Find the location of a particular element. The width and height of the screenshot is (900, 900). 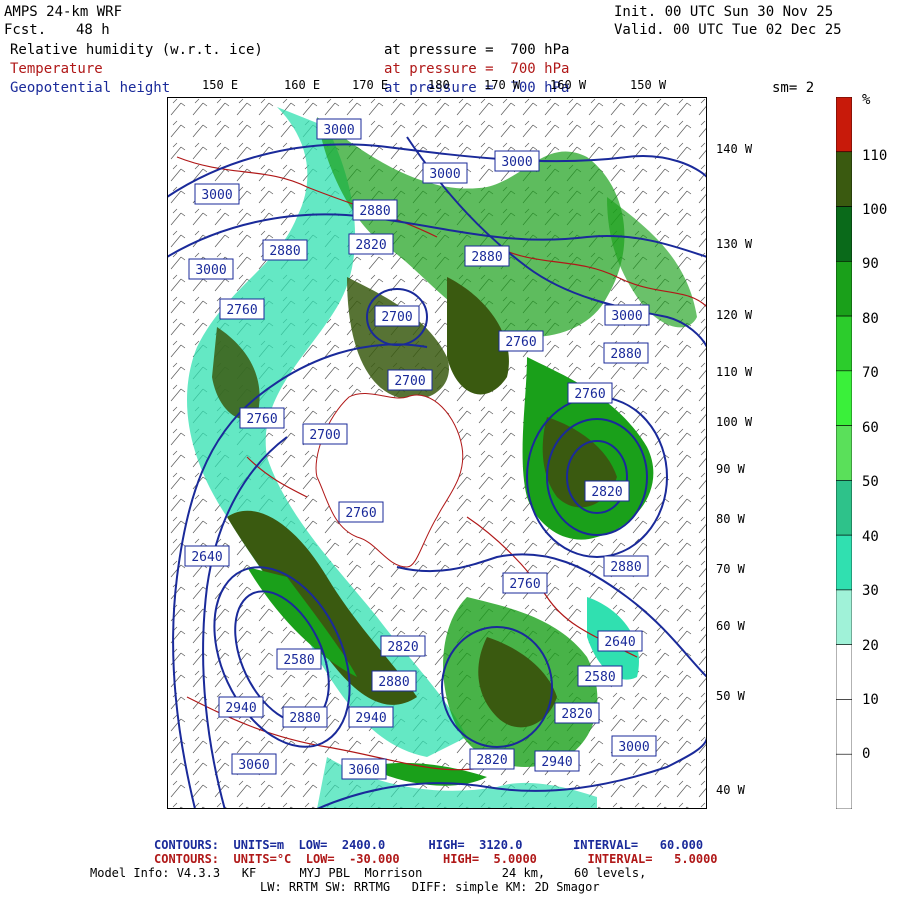

field-temp-name: Temperature is located at coordinates (56, 69).